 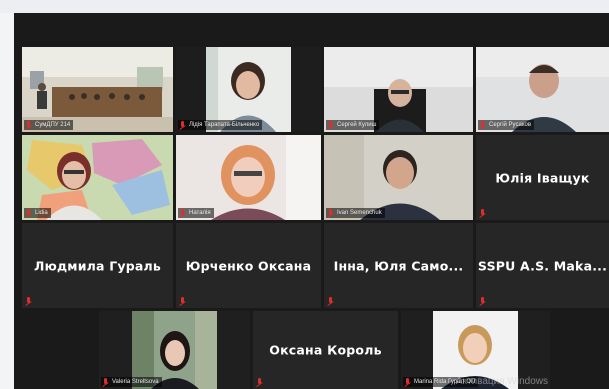 I want to click on participant-name: Юлія Іващук, so click(x=542, y=177).